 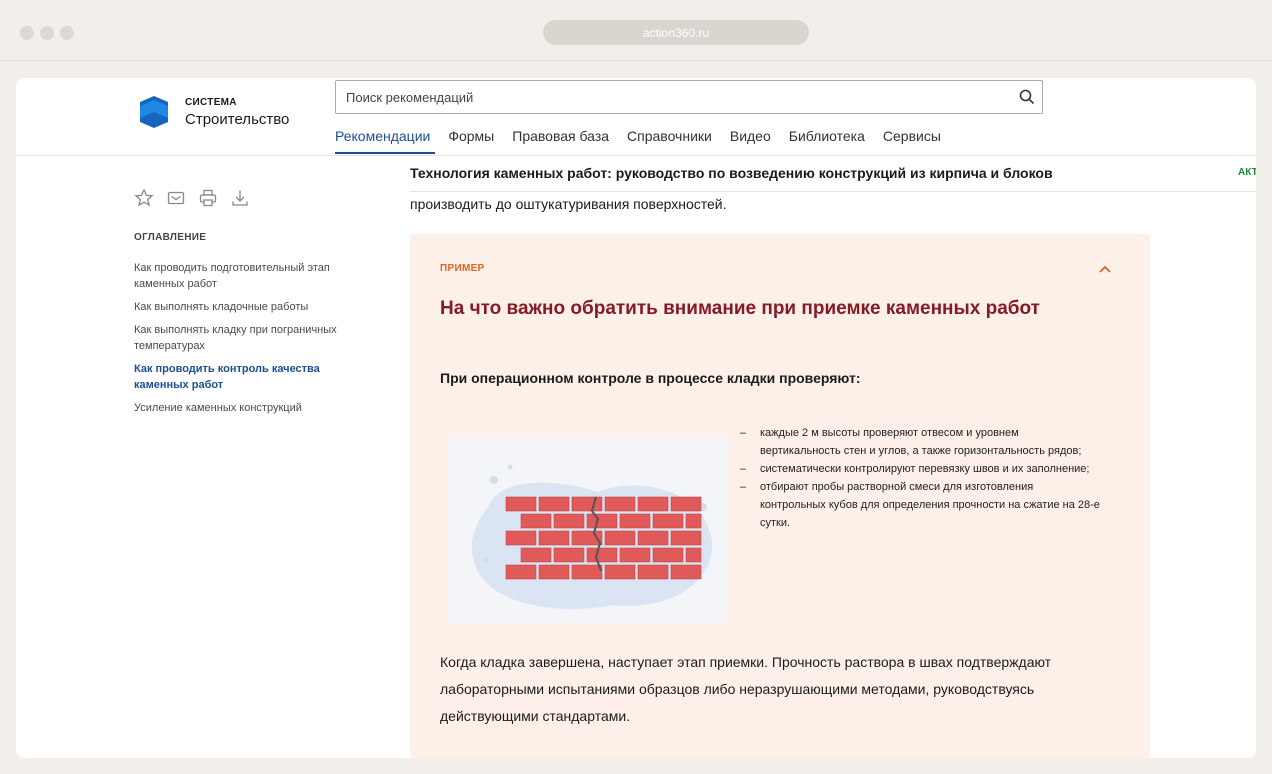 What do you see at coordinates (27, 33) in the screenshot?
I see `window-dot-close` at bounding box center [27, 33].